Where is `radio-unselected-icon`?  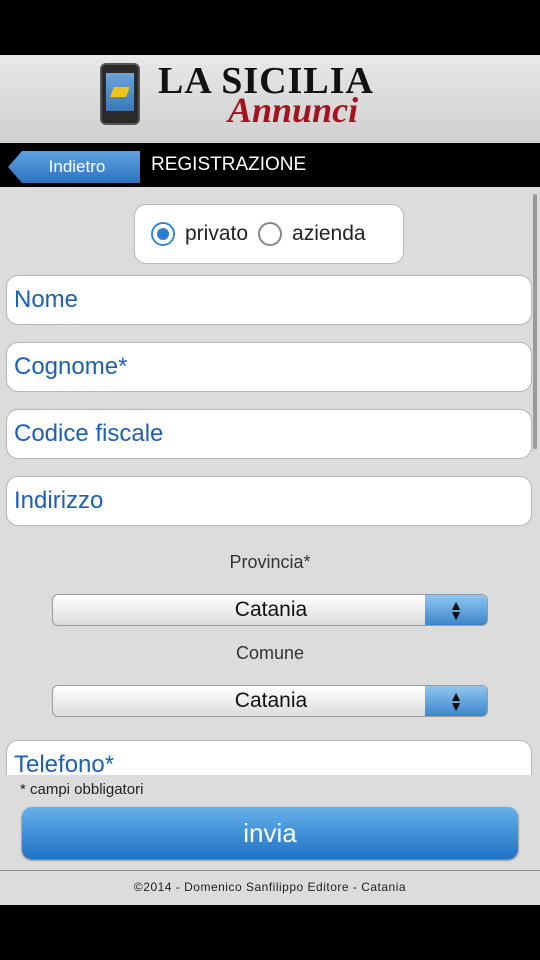 radio-unselected-icon is located at coordinates (270, 234).